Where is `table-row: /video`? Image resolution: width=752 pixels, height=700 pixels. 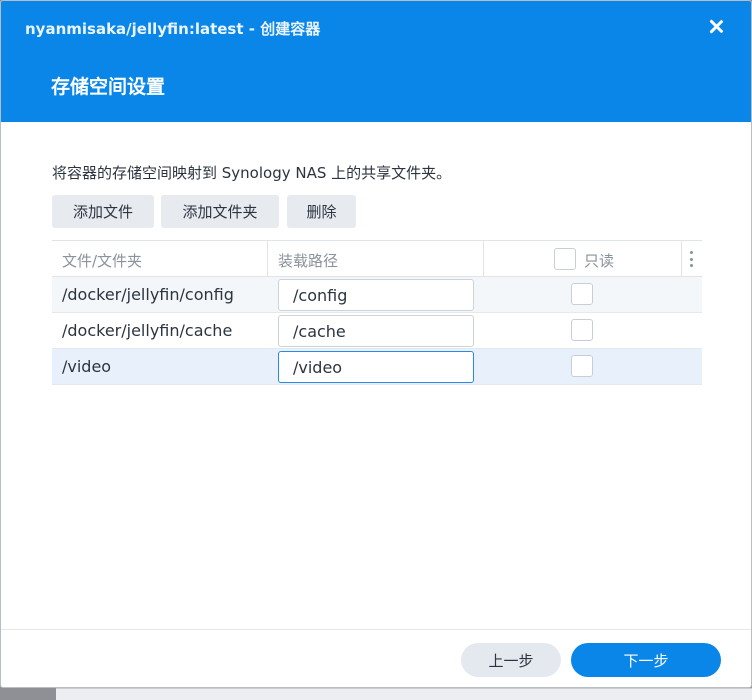
table-row: /video is located at coordinates (377, 367).